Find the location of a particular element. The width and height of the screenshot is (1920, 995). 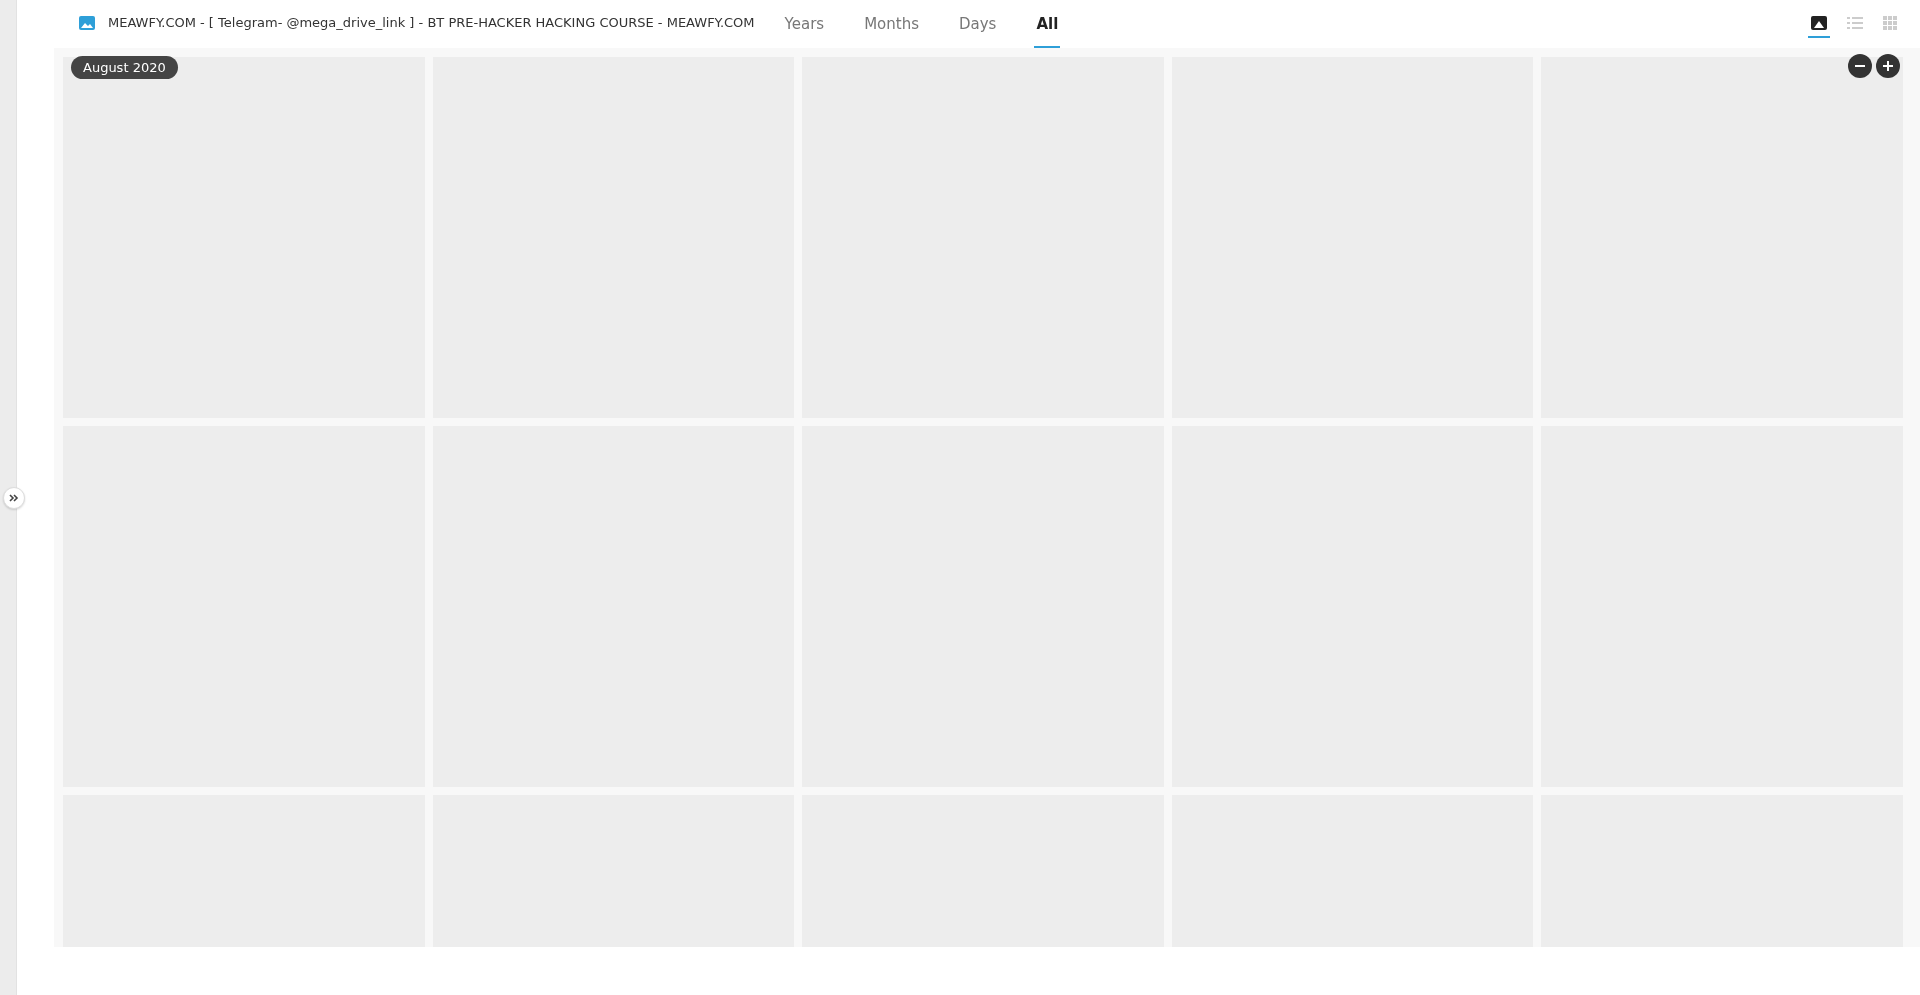

plus-icon is located at coordinates (1888, 66).